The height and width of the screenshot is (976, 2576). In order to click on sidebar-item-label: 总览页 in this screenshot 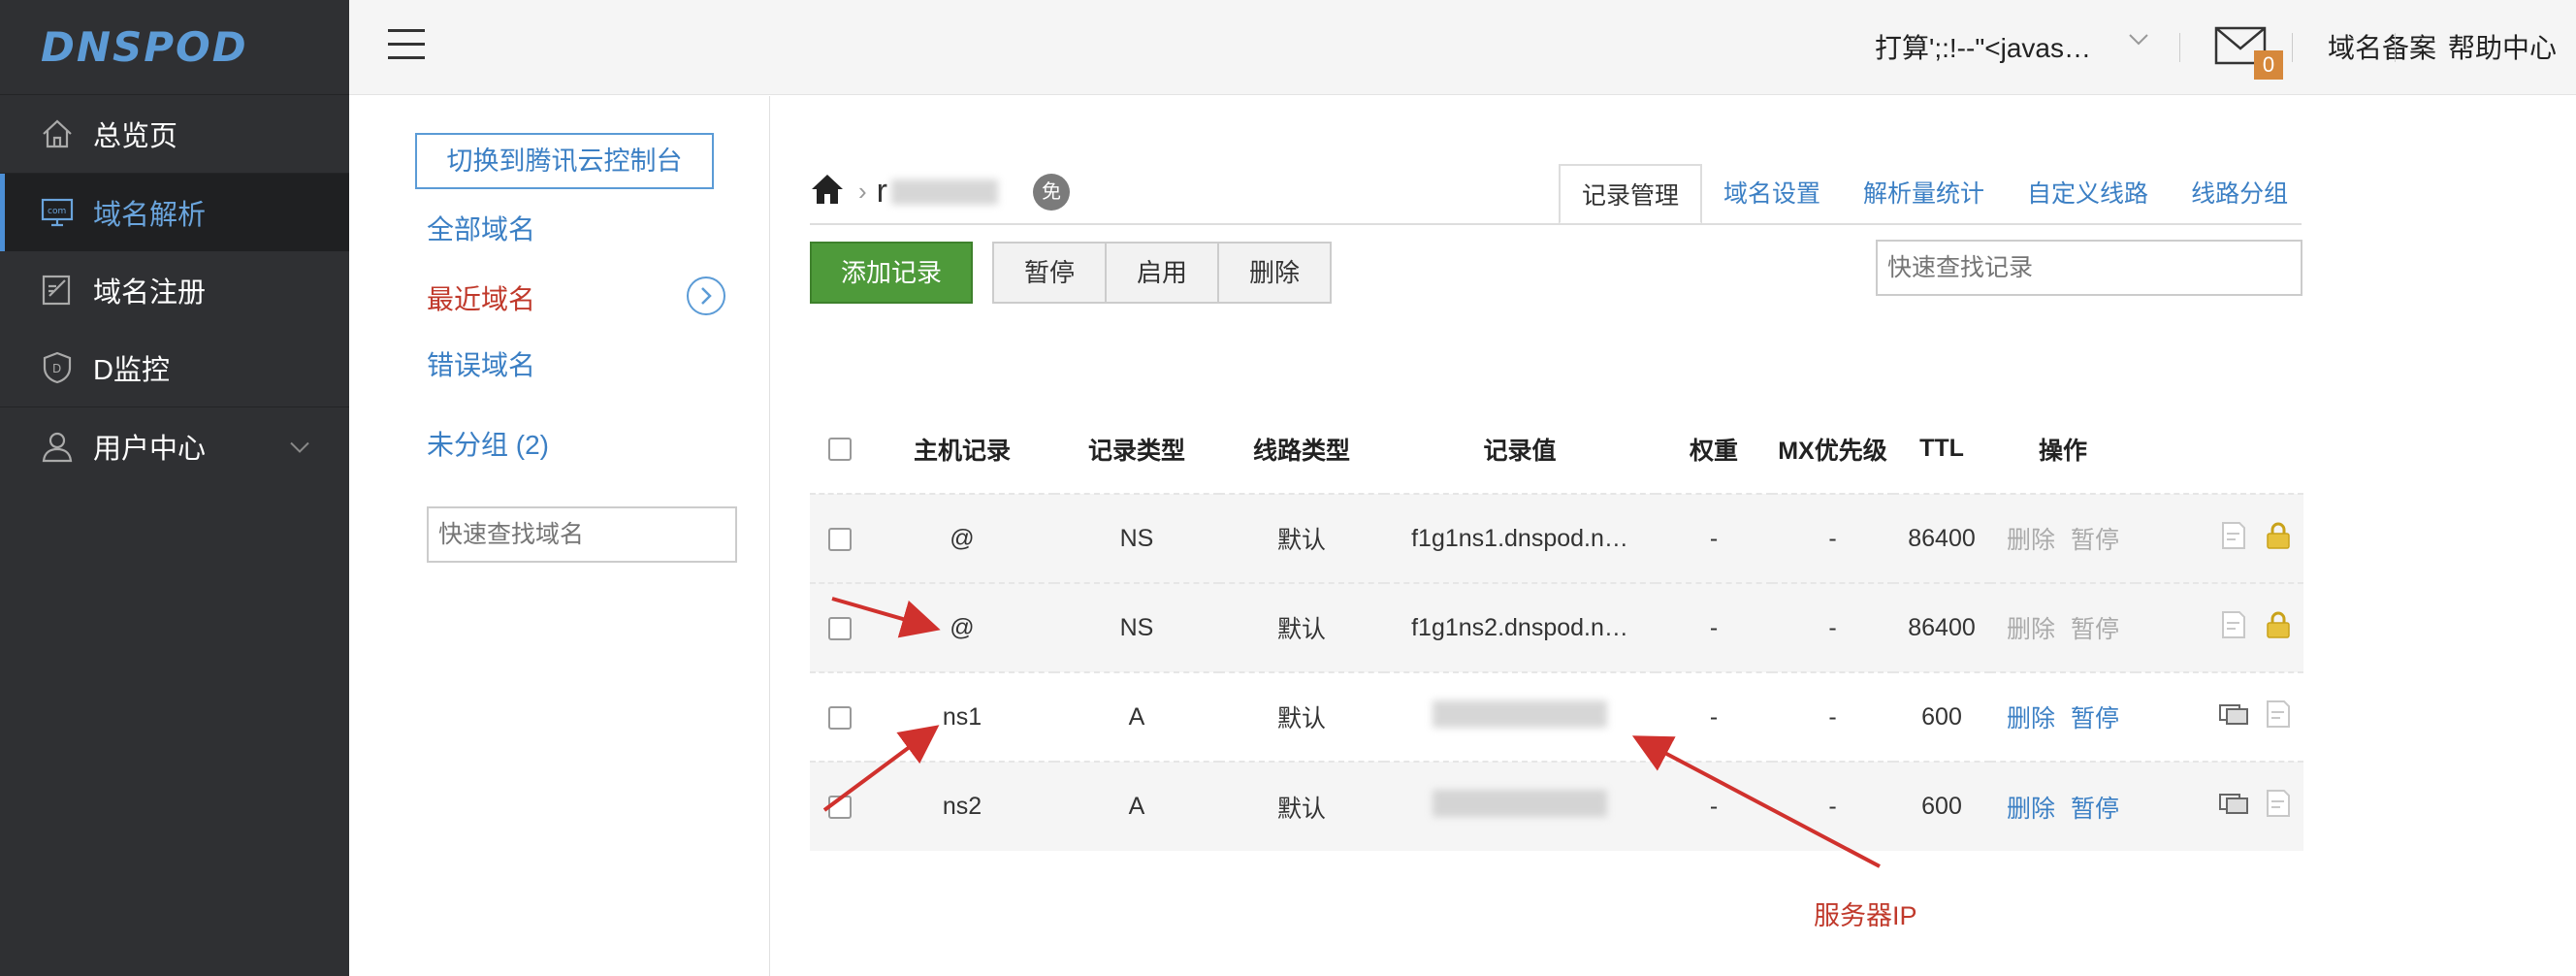, I will do `click(135, 136)`.